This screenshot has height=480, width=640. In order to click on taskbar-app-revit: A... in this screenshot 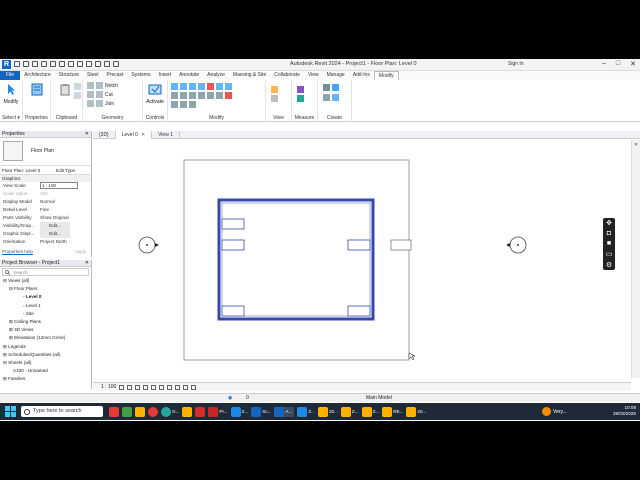, I will do `click(284, 411)`.